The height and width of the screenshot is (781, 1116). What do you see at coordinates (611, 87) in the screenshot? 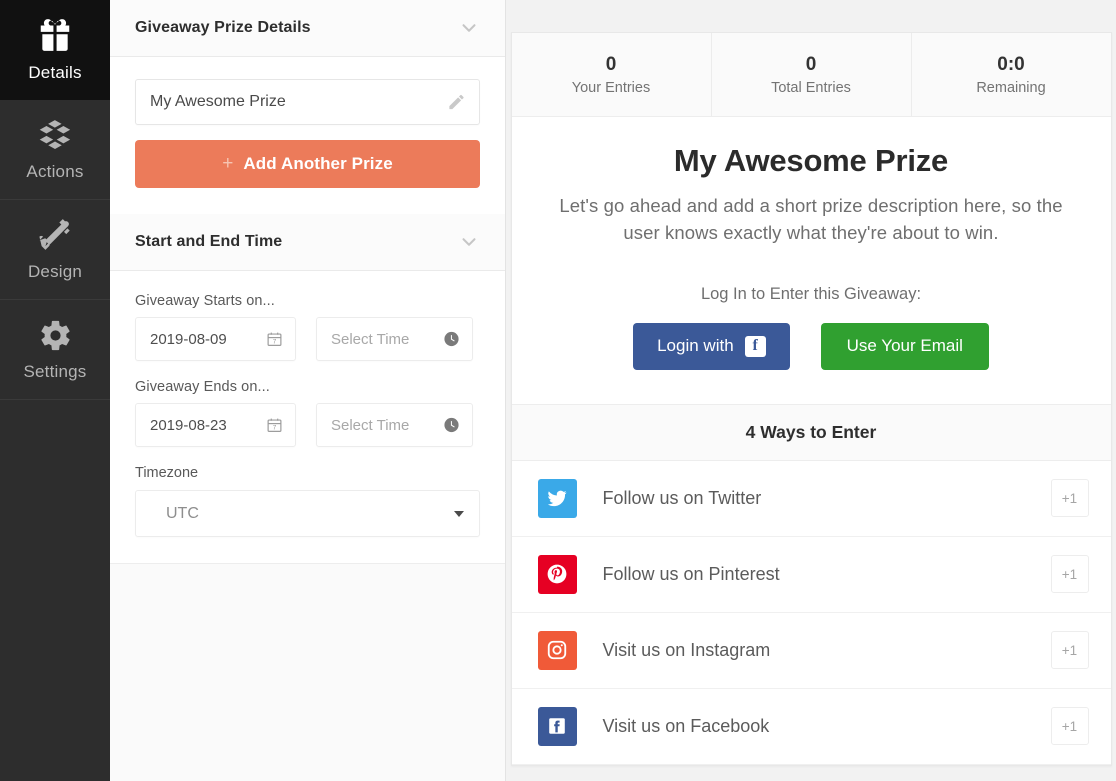
I see `stat-caption: Your Entries` at bounding box center [611, 87].